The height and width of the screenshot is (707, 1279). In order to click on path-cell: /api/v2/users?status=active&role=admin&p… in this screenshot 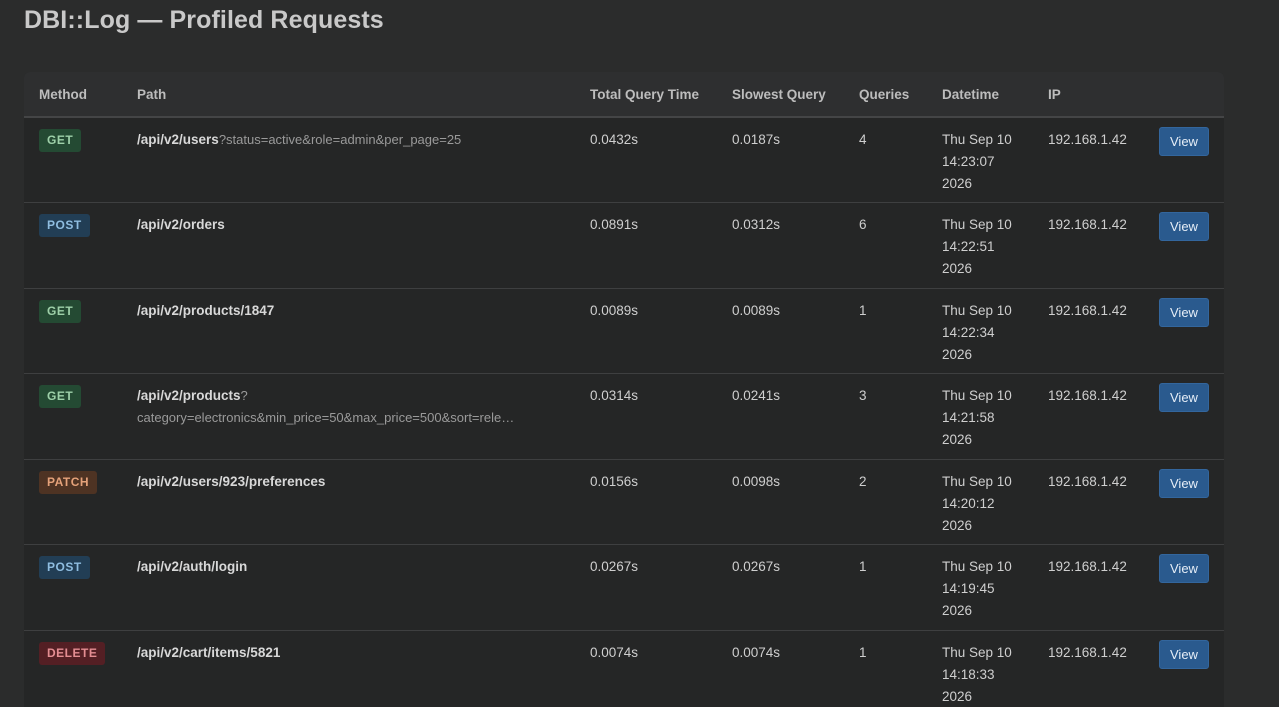, I will do `click(348, 160)`.